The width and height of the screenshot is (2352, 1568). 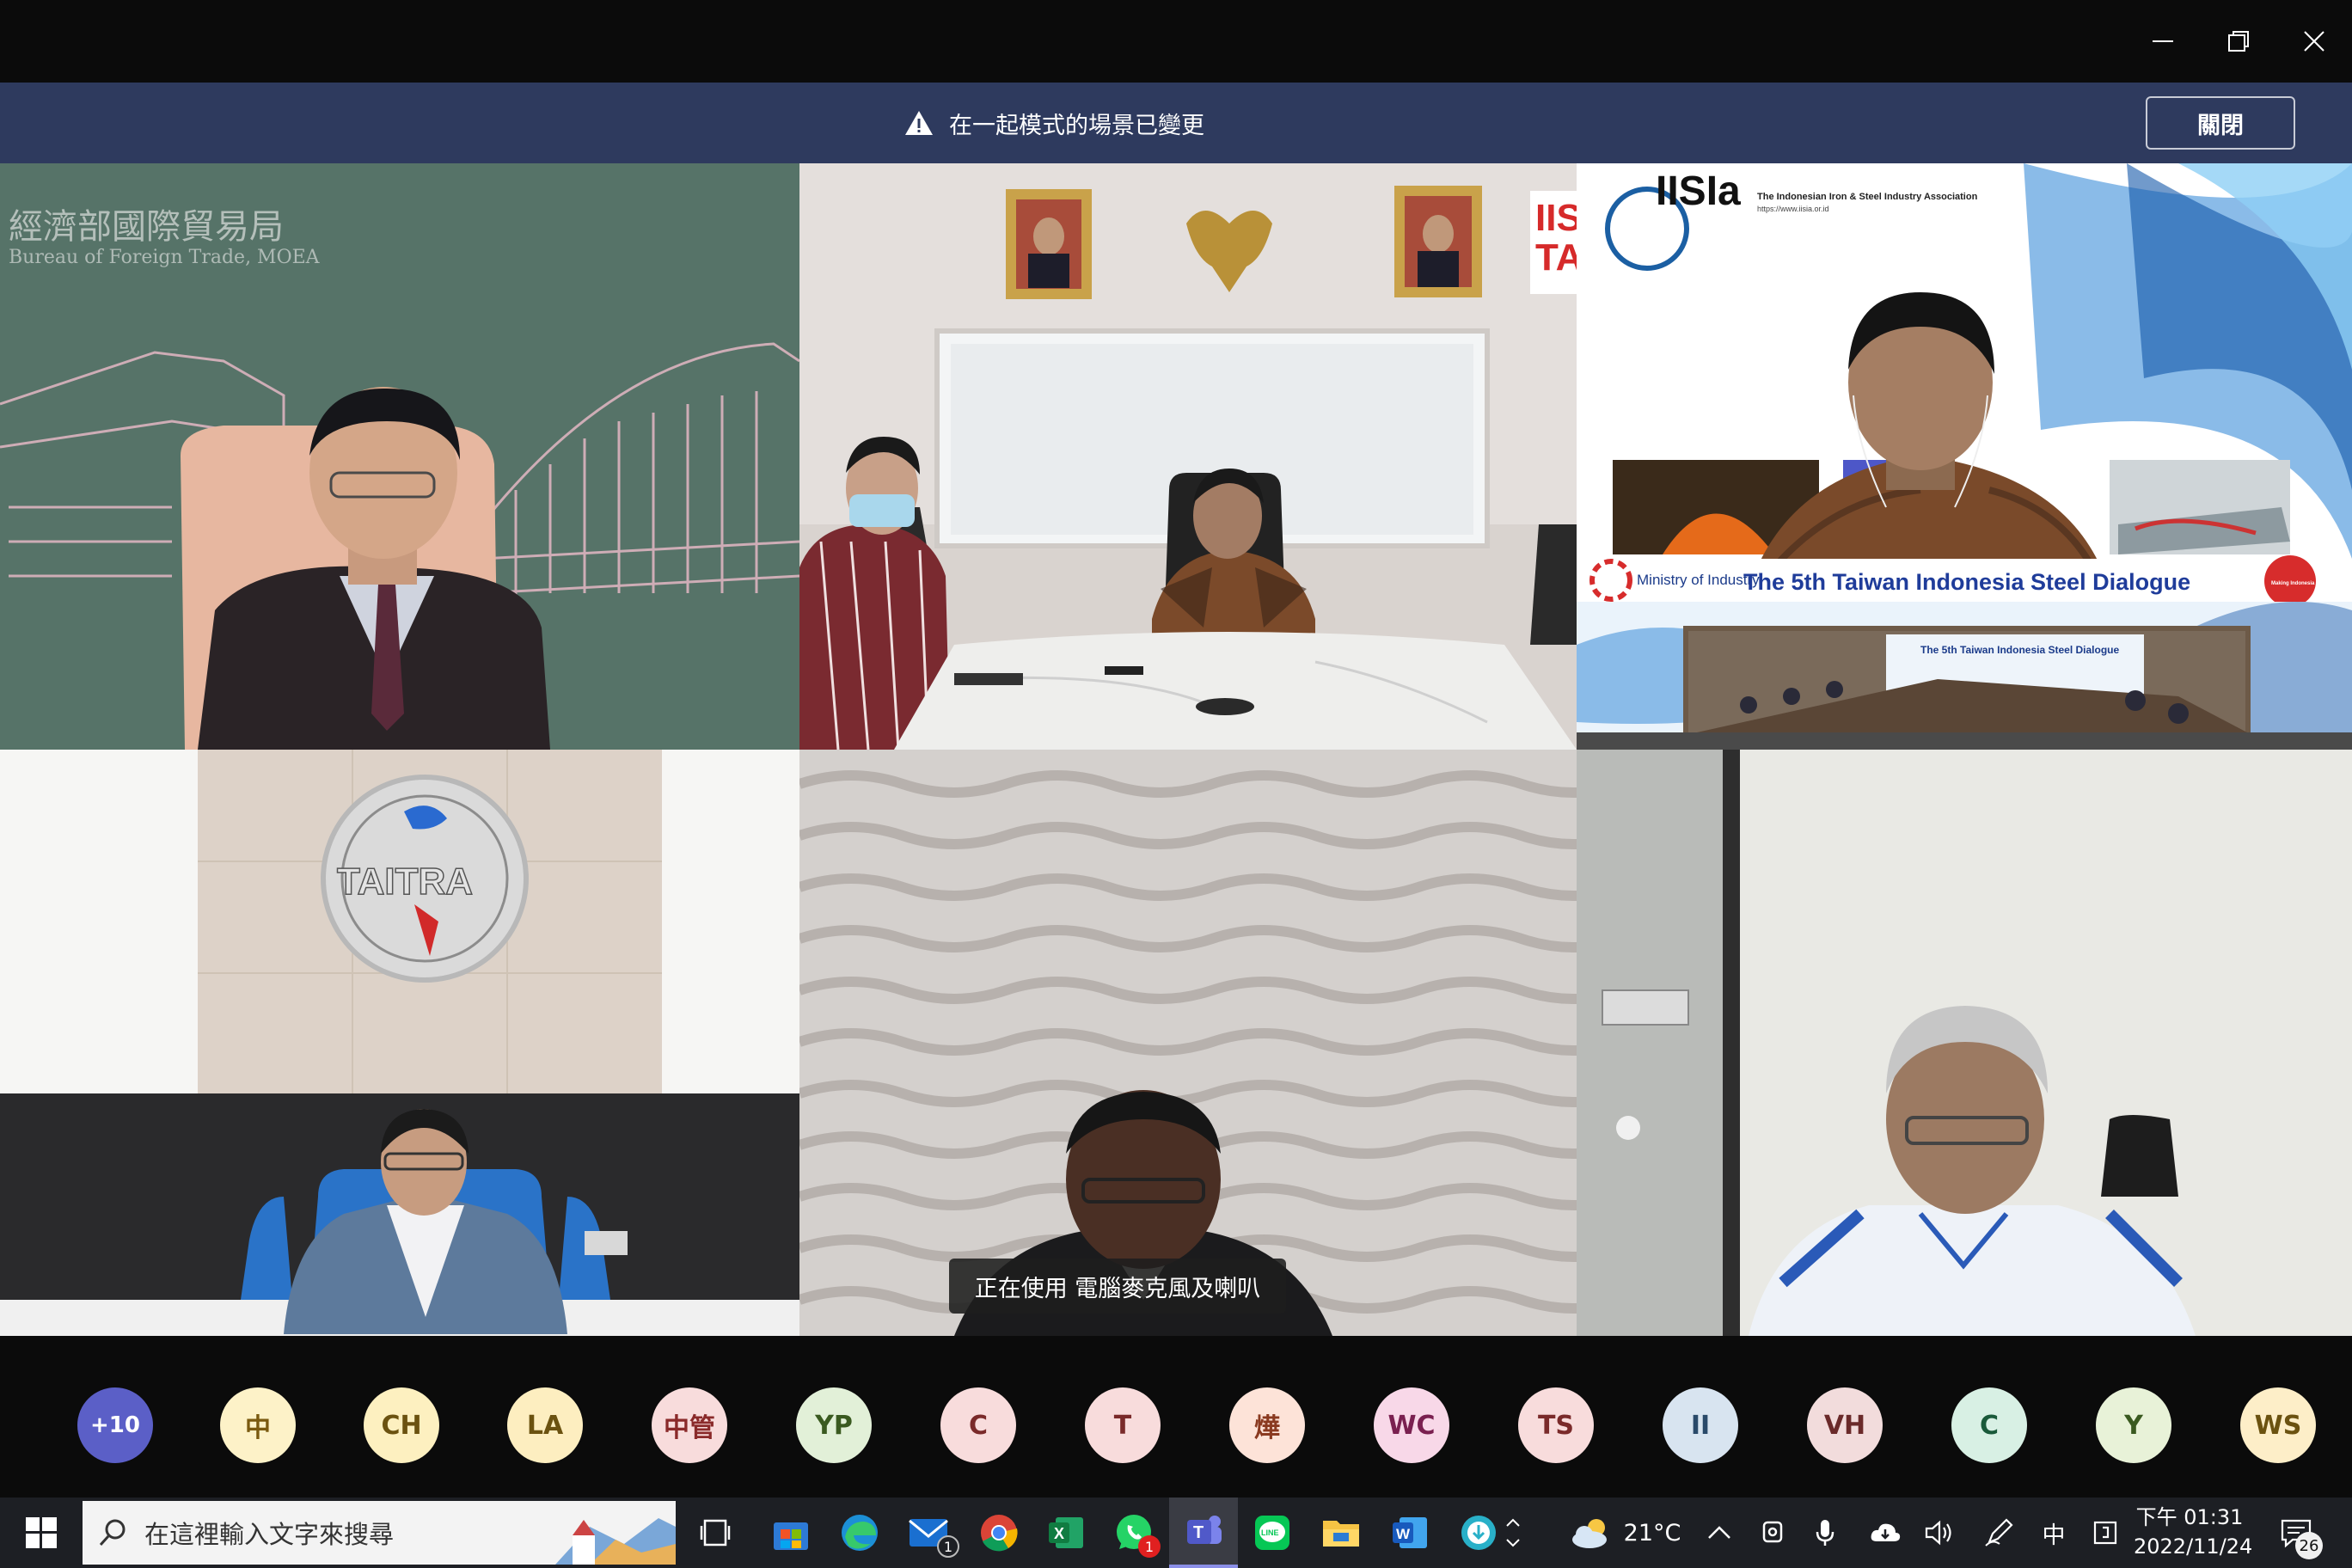 I want to click on avatar-initials: 中管, so click(x=689, y=1428).